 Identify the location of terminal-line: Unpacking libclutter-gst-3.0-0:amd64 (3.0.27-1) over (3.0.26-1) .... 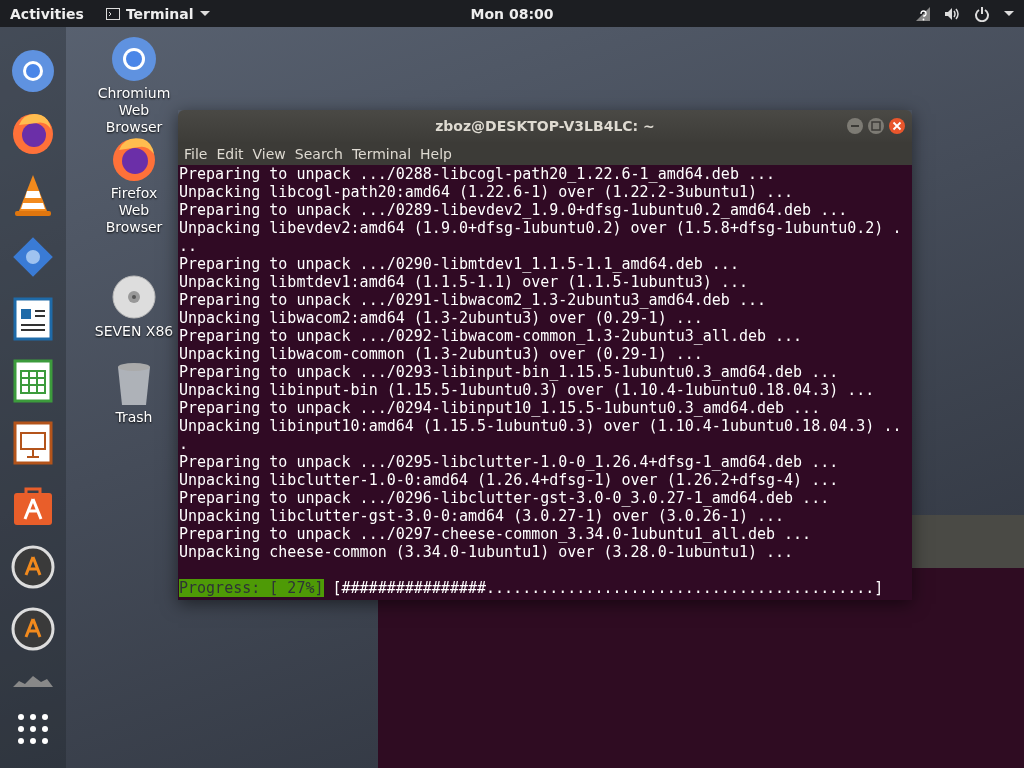
(482, 516).